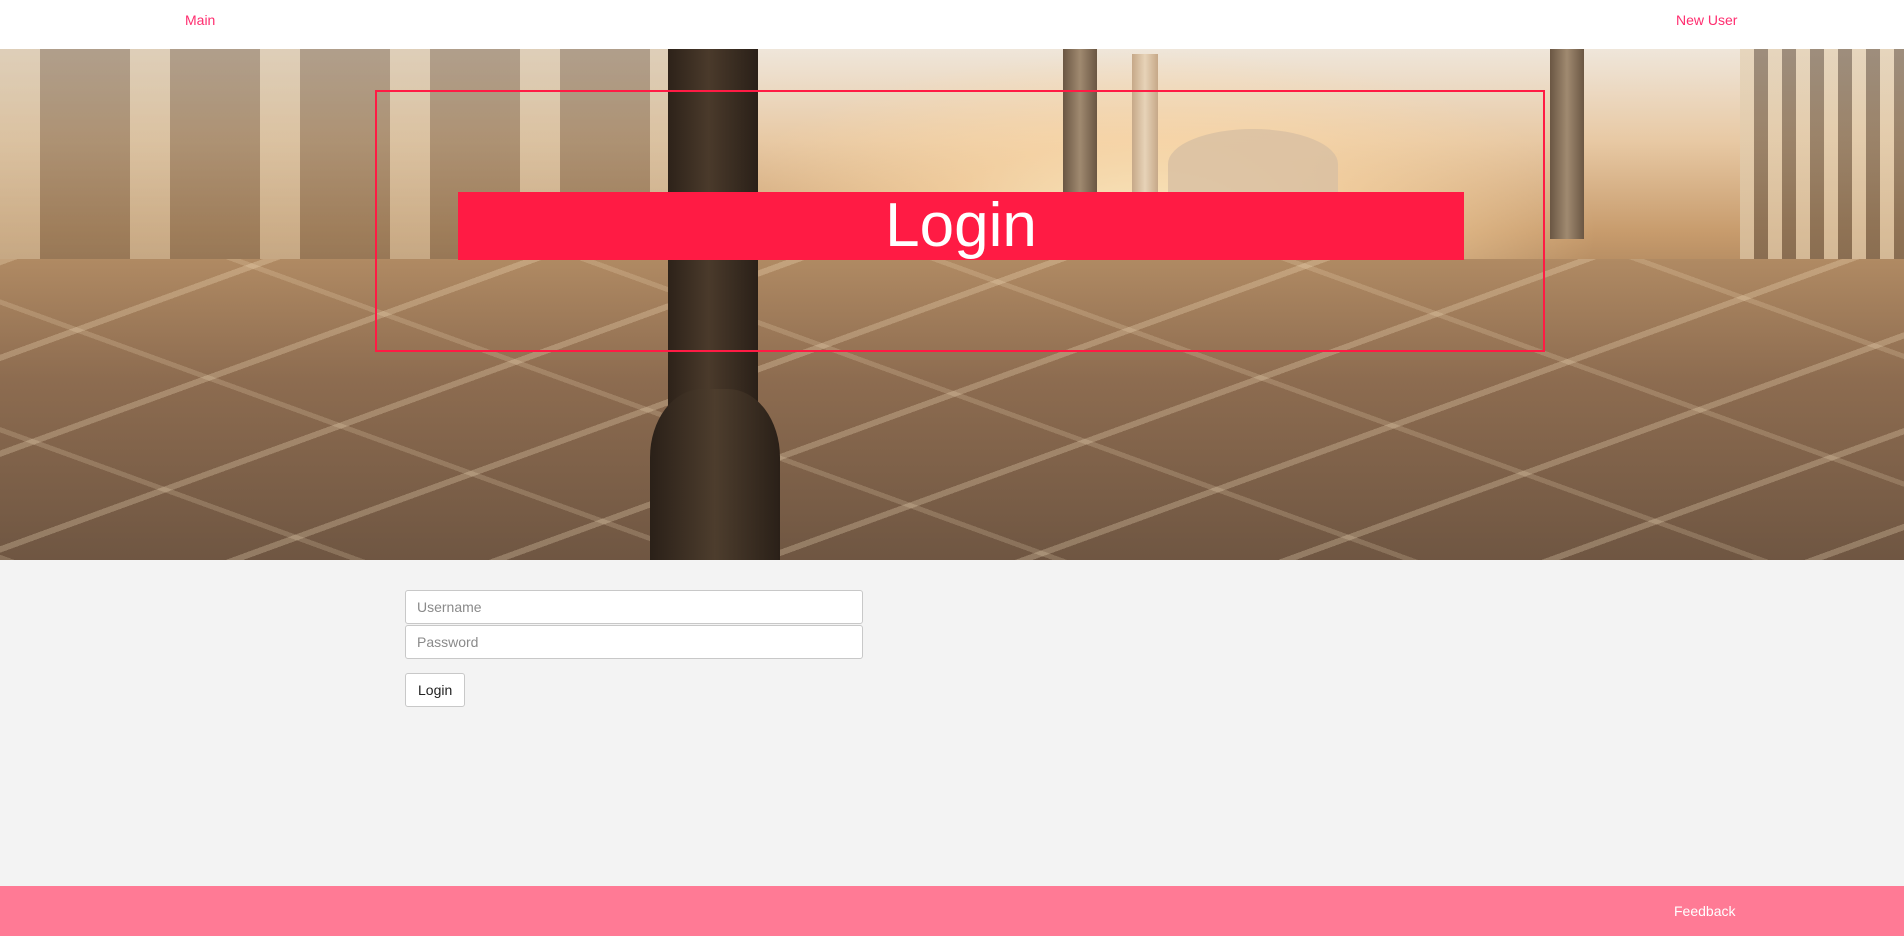 This screenshot has height=936, width=1904. Describe the element at coordinates (1706, 20) in the screenshot. I see `nav-link-new-user: New User` at that location.